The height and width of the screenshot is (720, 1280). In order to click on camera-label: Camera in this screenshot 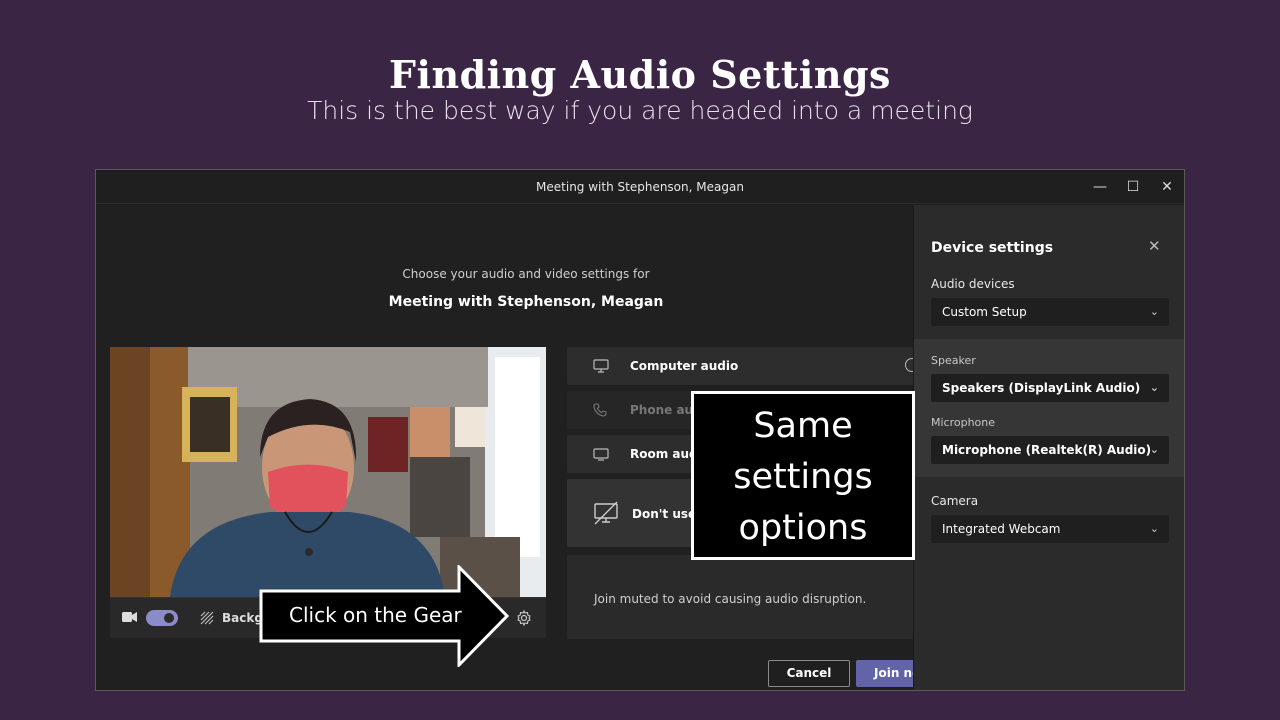, I will do `click(955, 501)`.